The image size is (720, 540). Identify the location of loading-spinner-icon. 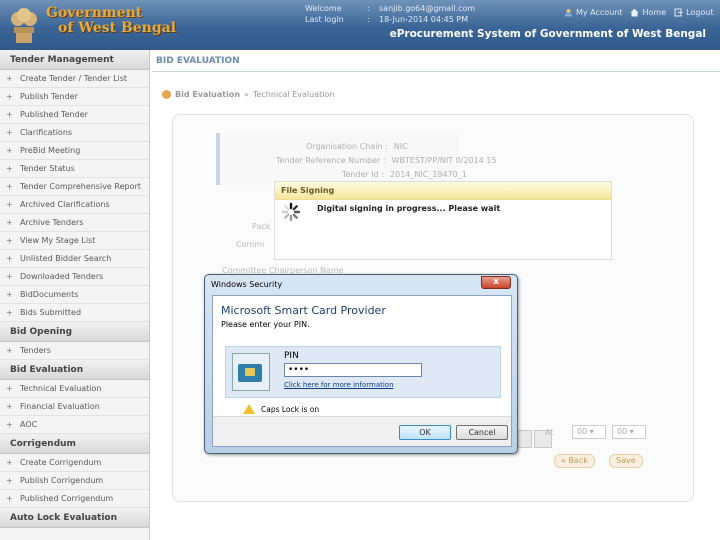
(291, 212).